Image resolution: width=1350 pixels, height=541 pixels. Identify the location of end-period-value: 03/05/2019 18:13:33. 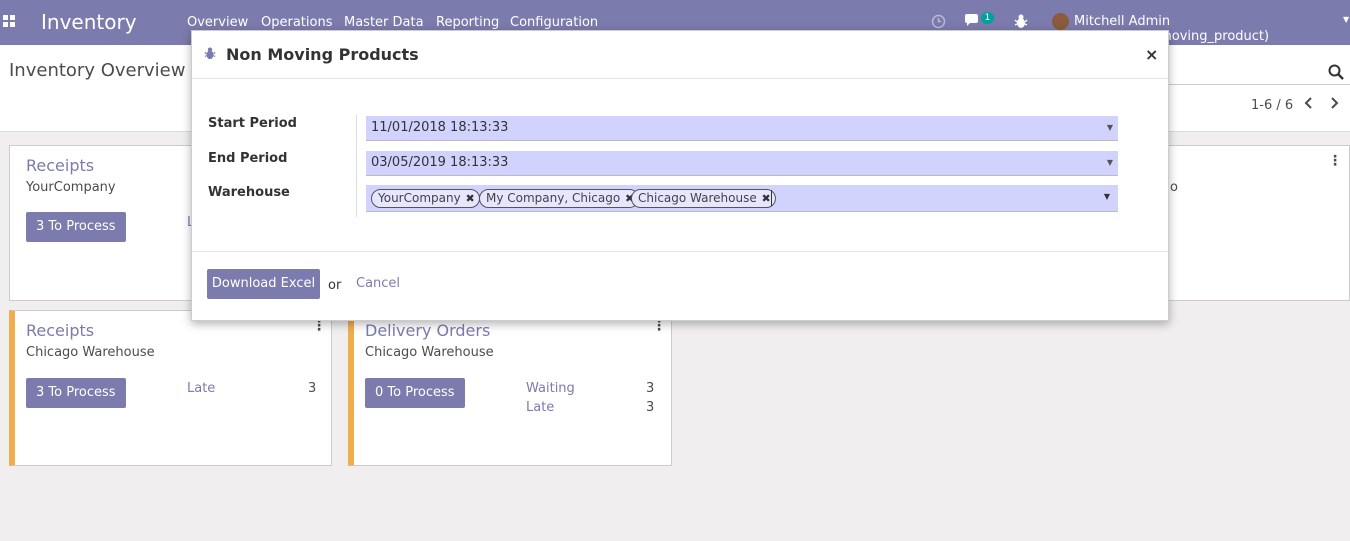
(440, 162).